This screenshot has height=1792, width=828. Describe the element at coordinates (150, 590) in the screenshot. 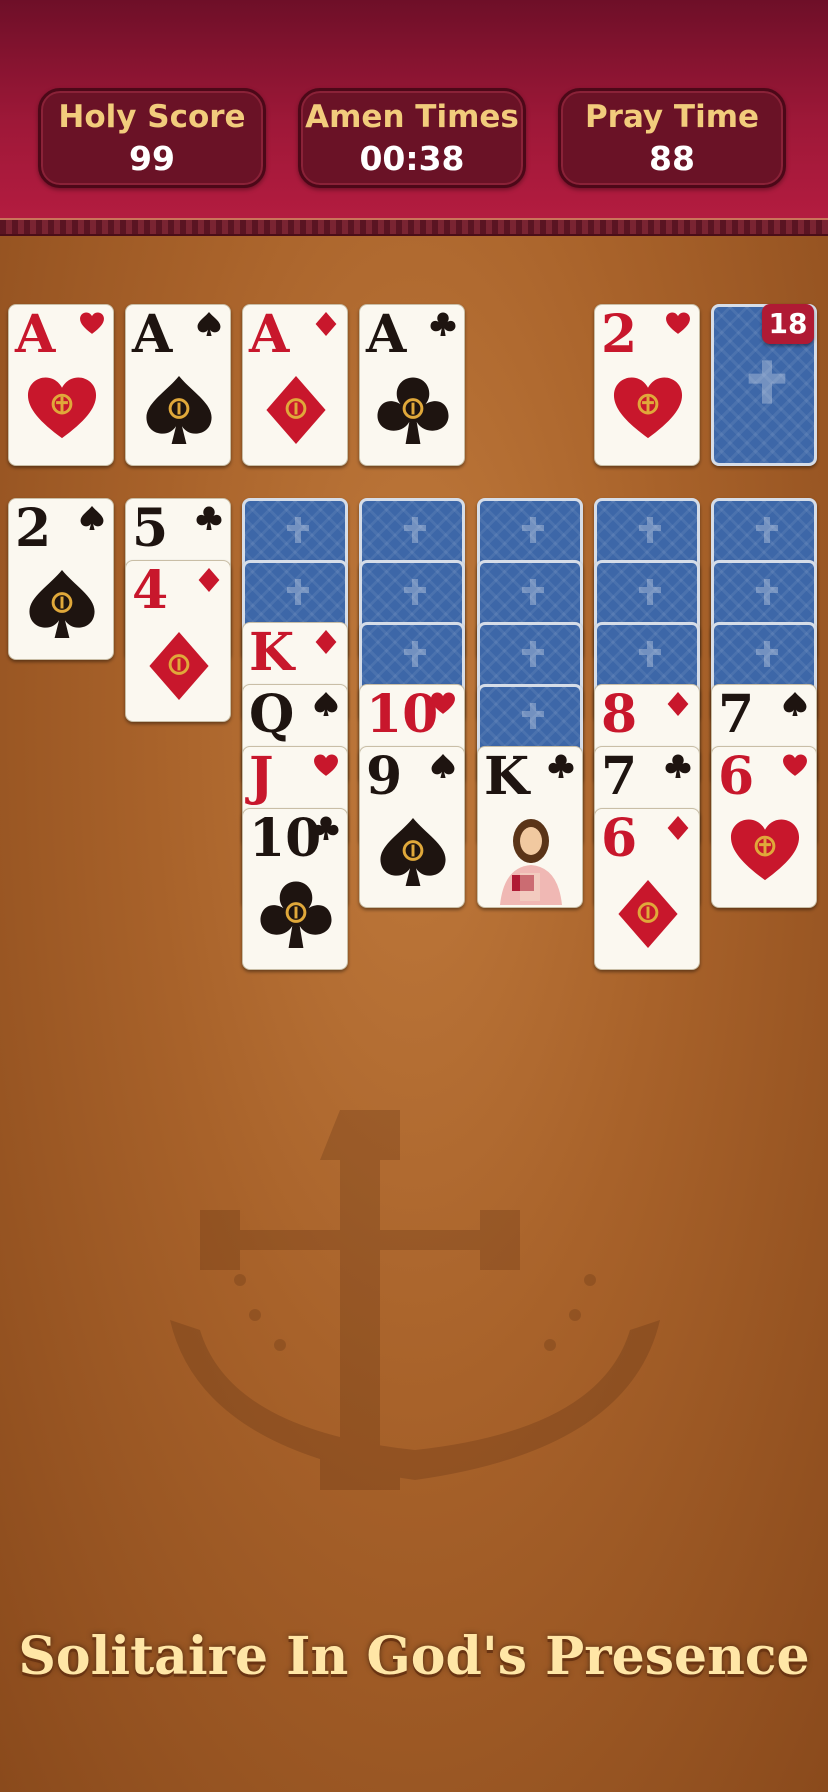

I see `card-rank: 4` at that location.